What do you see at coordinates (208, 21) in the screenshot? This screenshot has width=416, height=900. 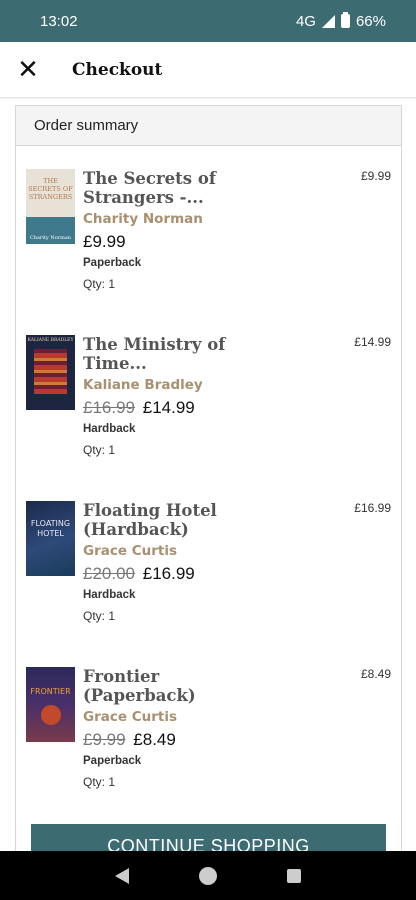 I see `status-bar: 13:02 4G 66%` at bounding box center [208, 21].